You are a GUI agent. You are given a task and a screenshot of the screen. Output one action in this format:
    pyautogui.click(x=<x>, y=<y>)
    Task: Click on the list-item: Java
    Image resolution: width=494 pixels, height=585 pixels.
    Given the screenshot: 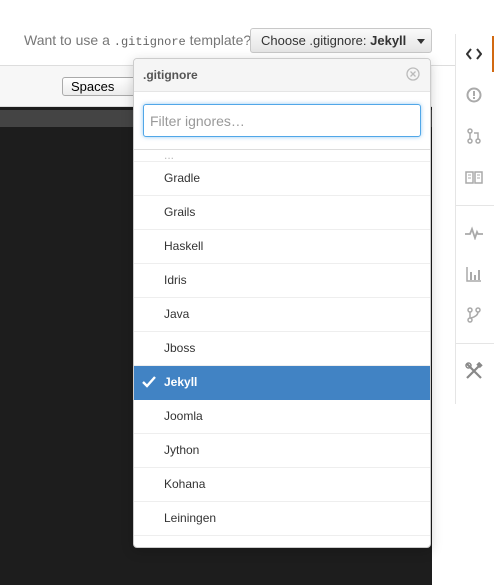 What is the action you would take?
    pyautogui.click(x=282, y=315)
    